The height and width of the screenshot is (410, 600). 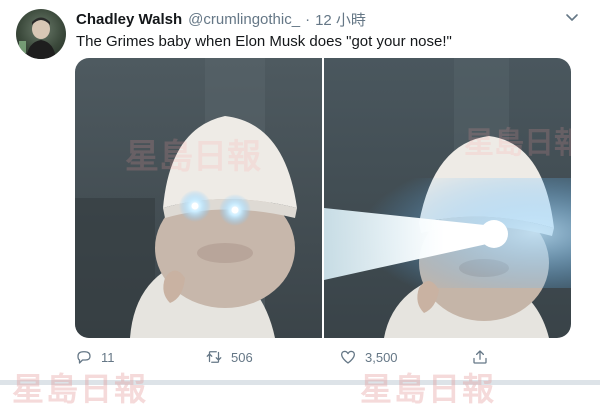 What do you see at coordinates (108, 357) in the screenshot?
I see `reply-count: 11` at bounding box center [108, 357].